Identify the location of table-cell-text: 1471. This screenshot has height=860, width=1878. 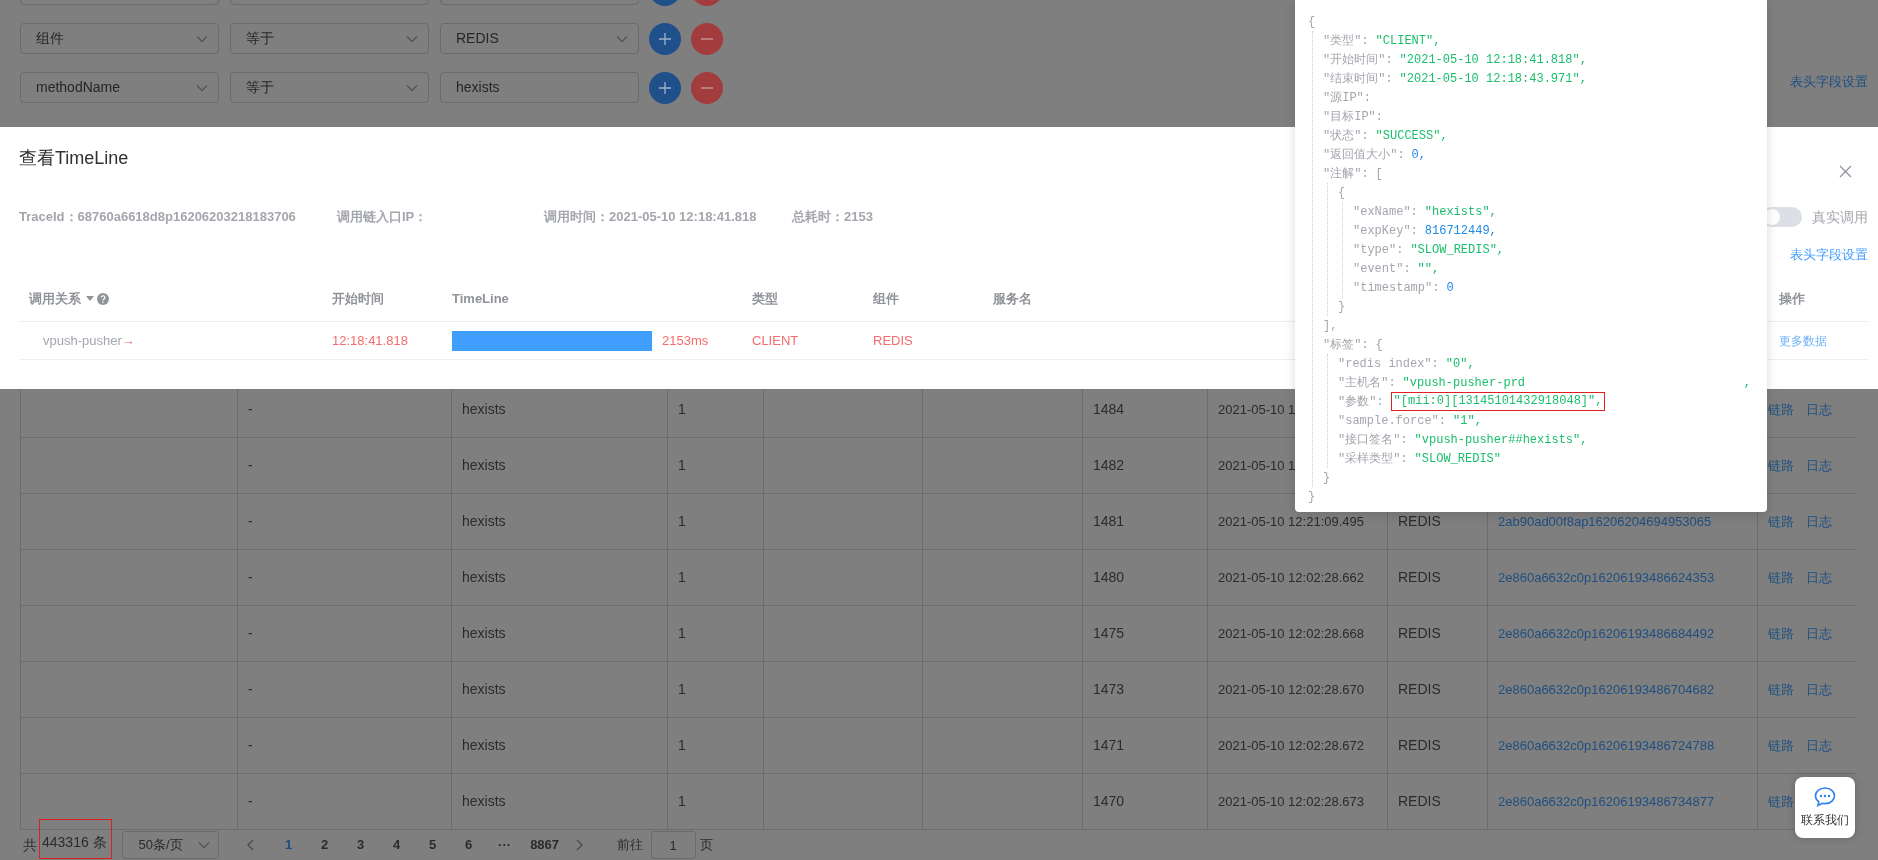
(1109, 745).